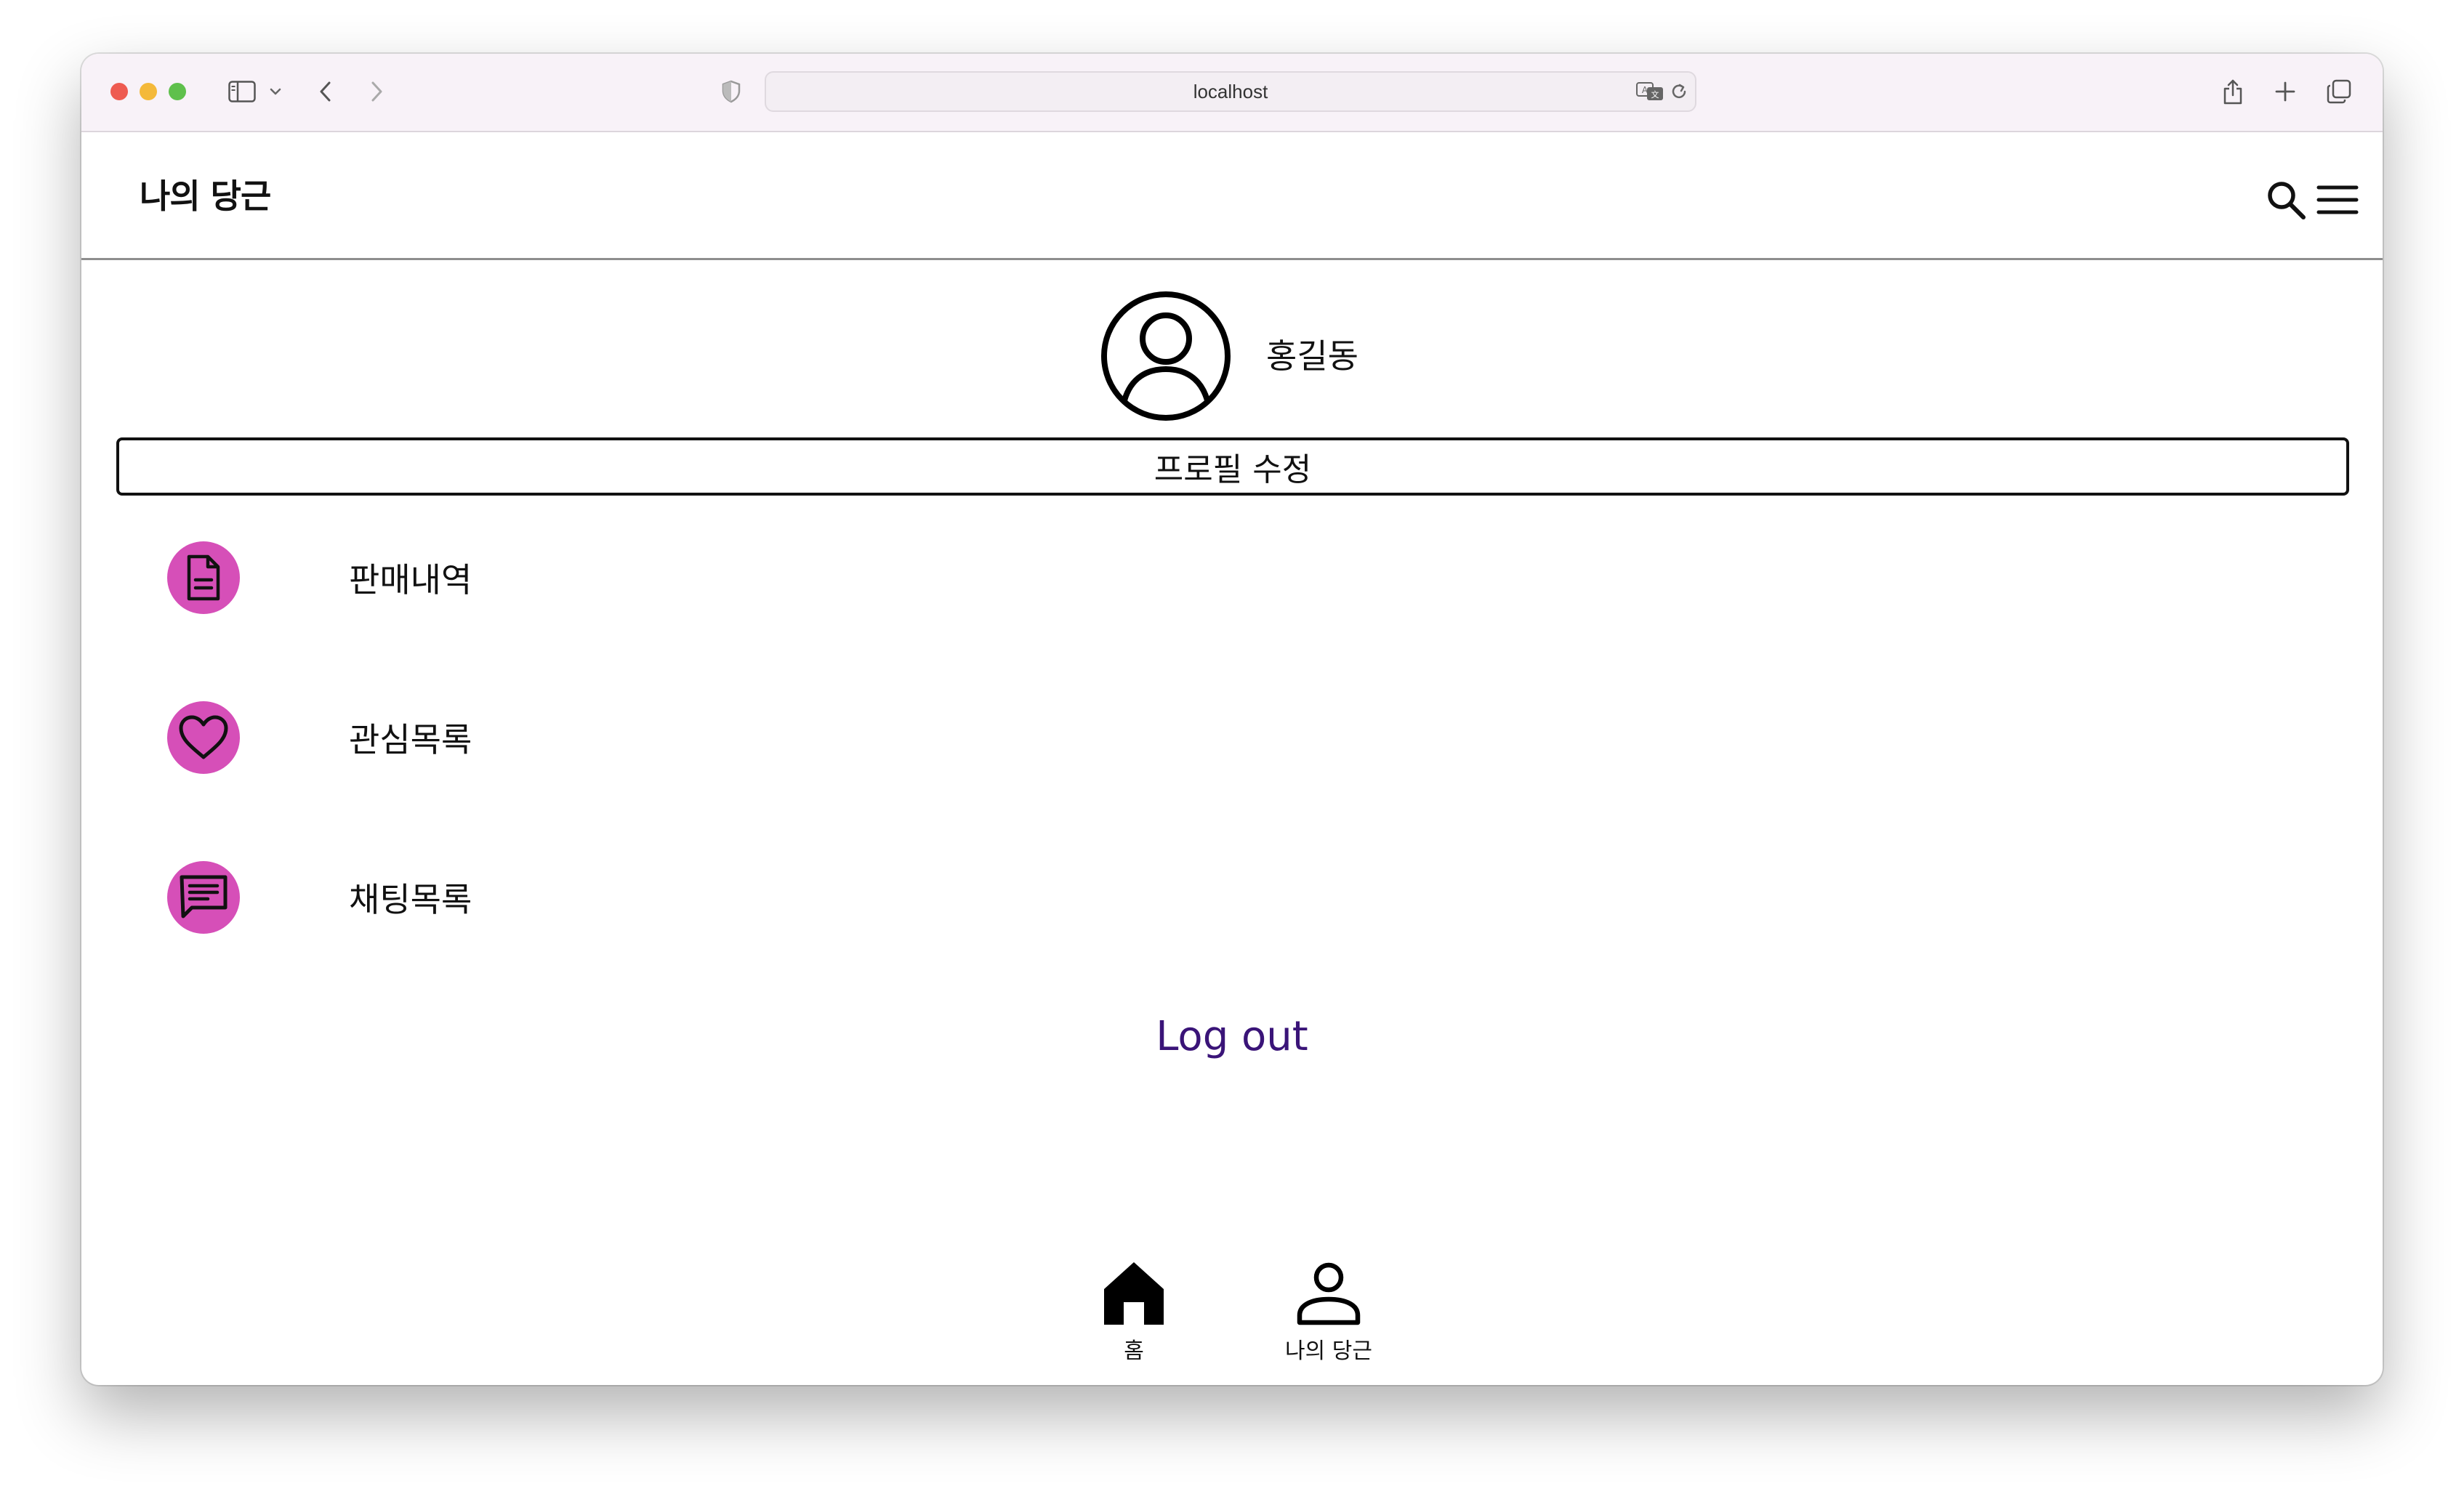  I want to click on sidebar-toggle-icon, so click(242, 91).